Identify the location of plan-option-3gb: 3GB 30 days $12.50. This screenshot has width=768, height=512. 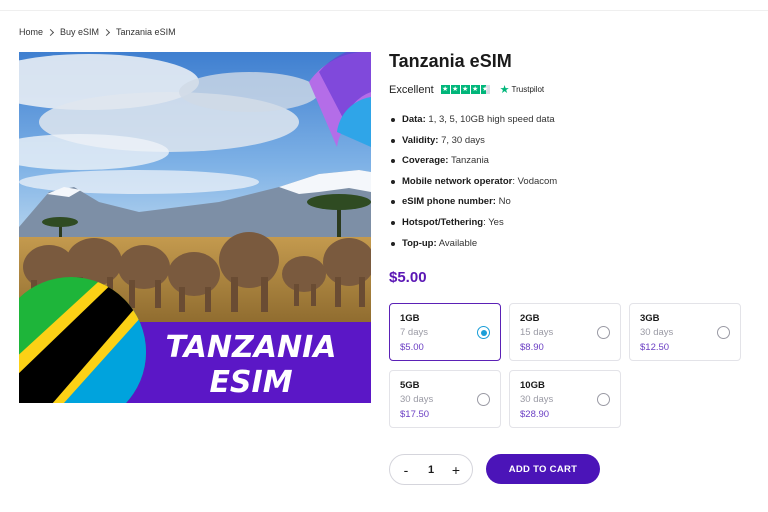
(685, 332).